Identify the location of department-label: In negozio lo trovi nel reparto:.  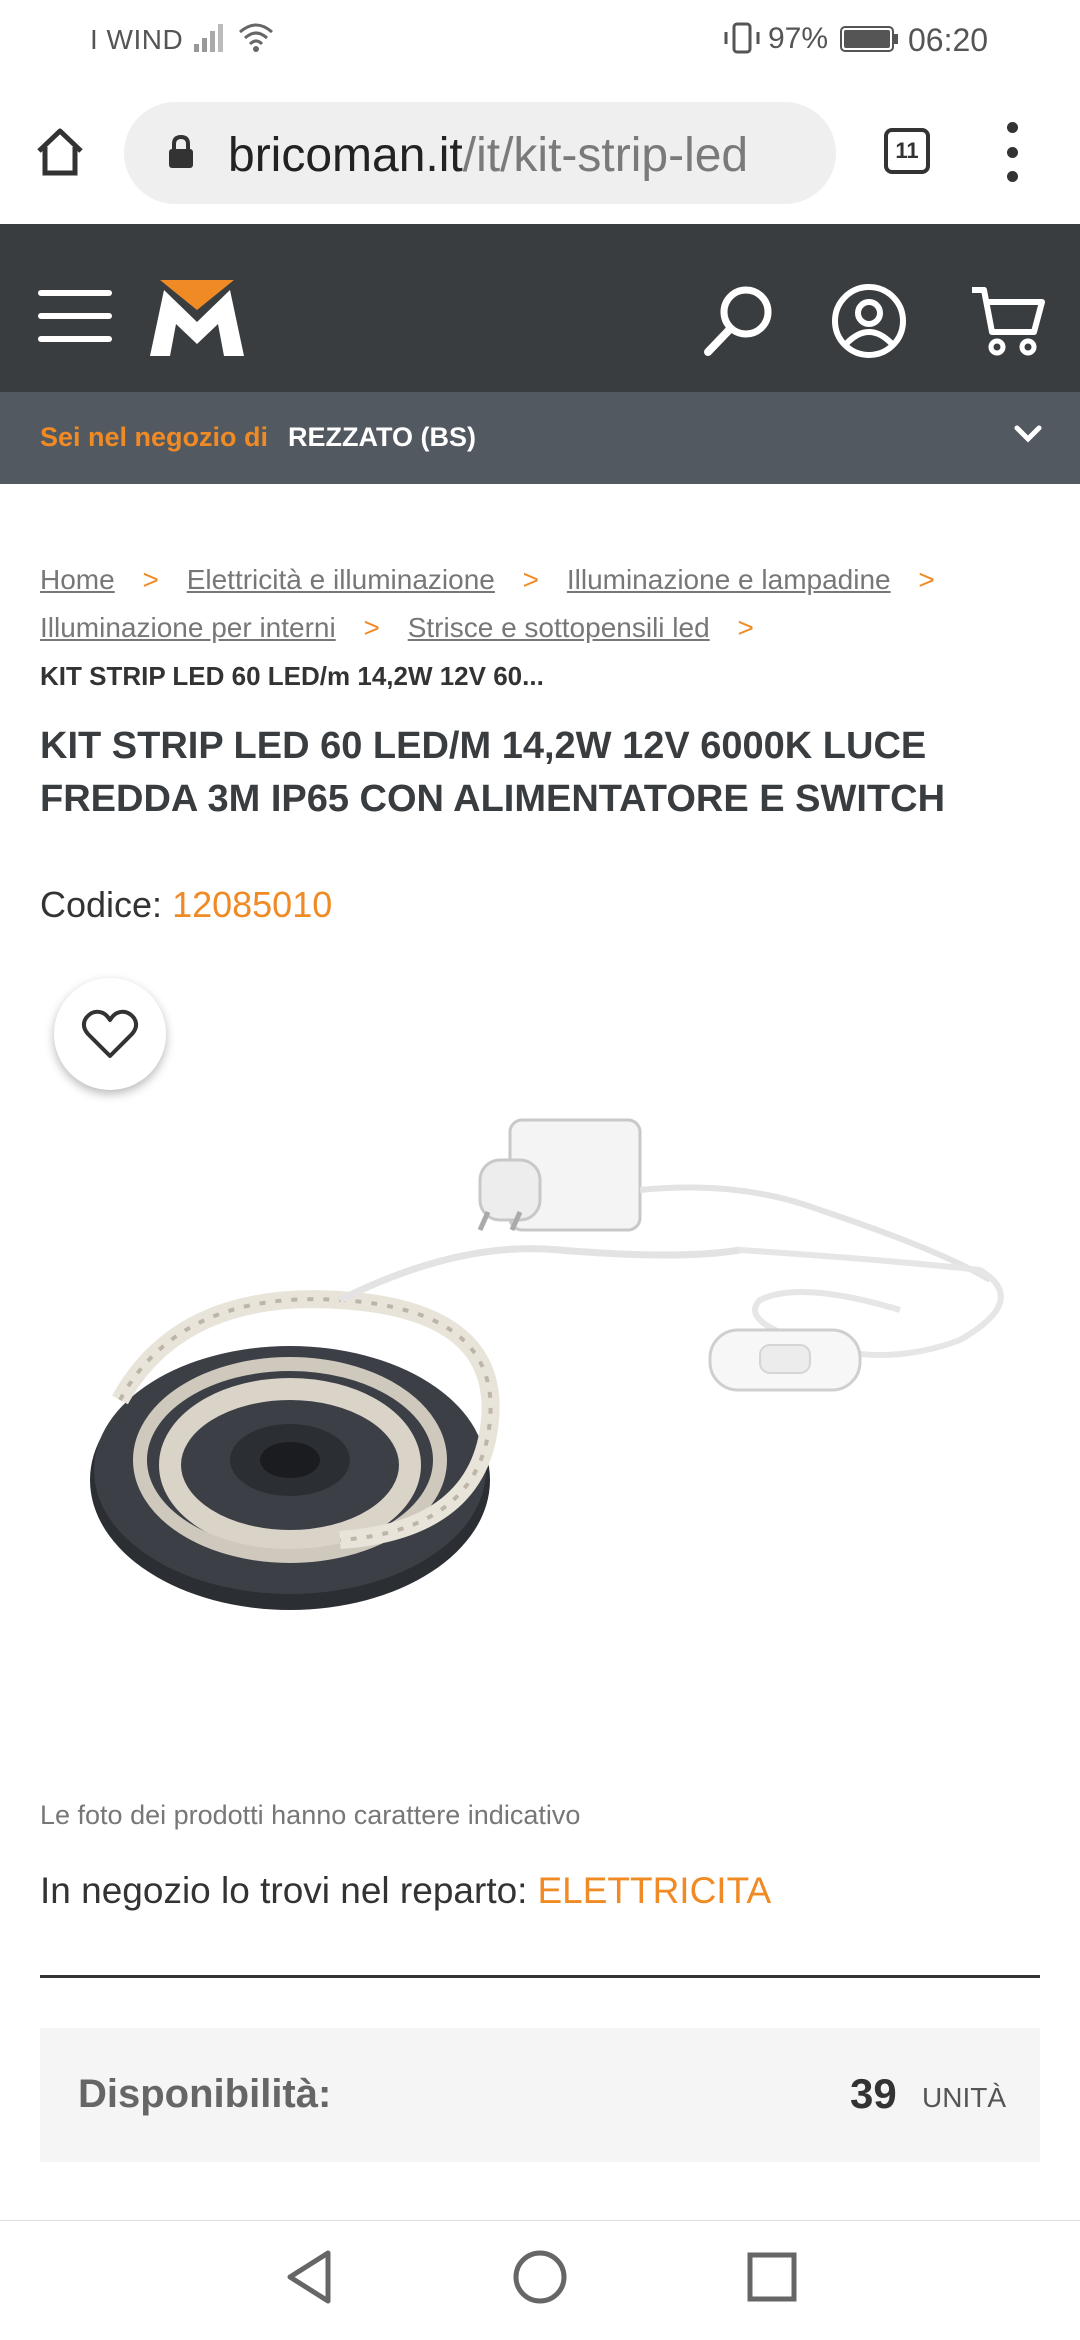
(284, 1890).